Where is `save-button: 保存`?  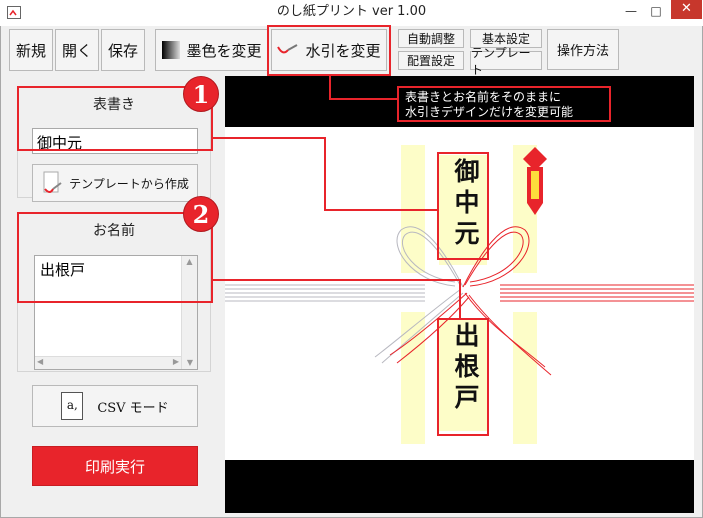 save-button: 保存 is located at coordinates (123, 50).